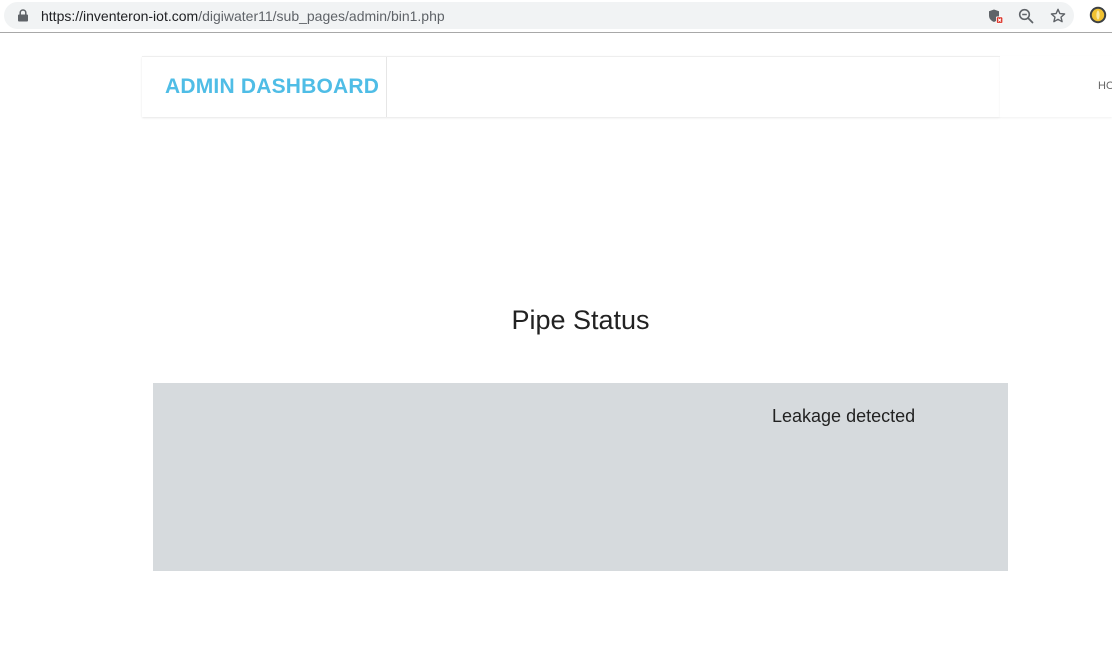 The height and width of the screenshot is (645, 1112). What do you see at coordinates (1098, 15) in the screenshot?
I see `extension-icon` at bounding box center [1098, 15].